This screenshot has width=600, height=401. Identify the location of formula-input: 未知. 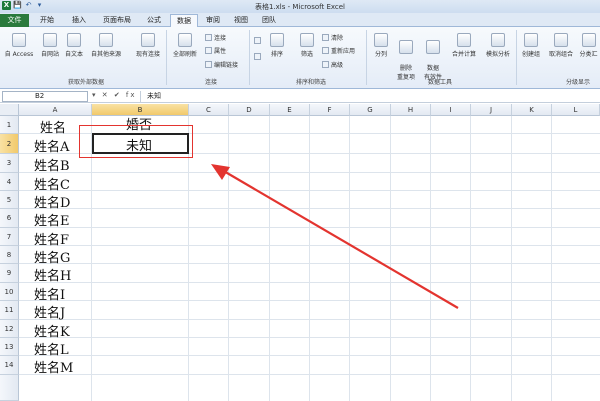
(369, 96).